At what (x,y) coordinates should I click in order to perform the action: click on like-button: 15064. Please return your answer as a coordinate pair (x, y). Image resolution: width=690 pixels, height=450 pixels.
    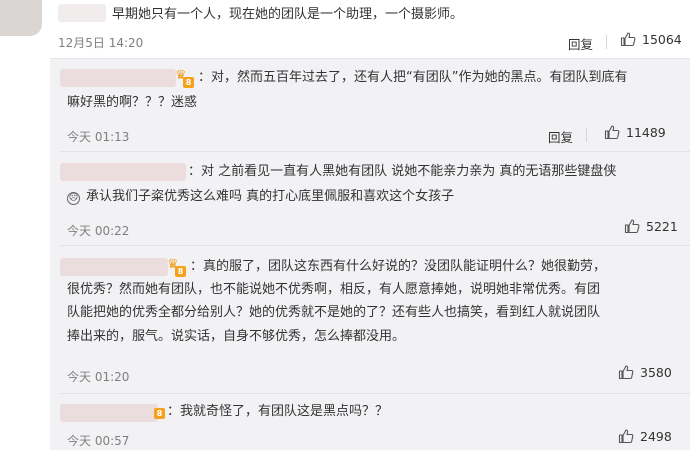
    Looking at the image, I should click on (651, 39).